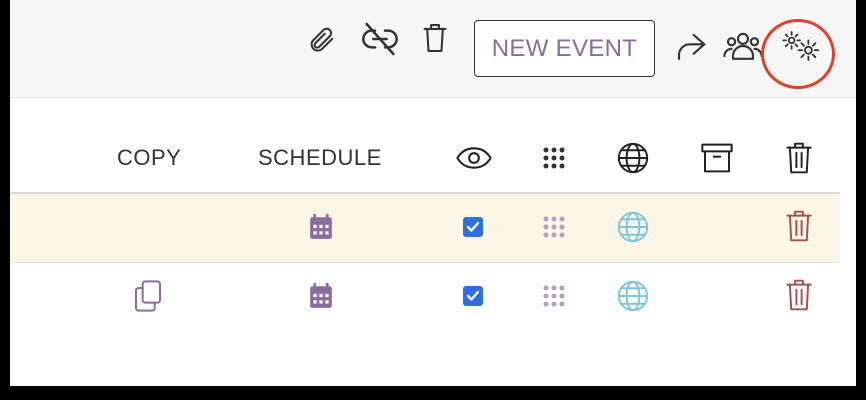 Image resolution: width=866 pixels, height=400 pixels. I want to click on new-event-button: NEW EVENT, so click(564, 48).